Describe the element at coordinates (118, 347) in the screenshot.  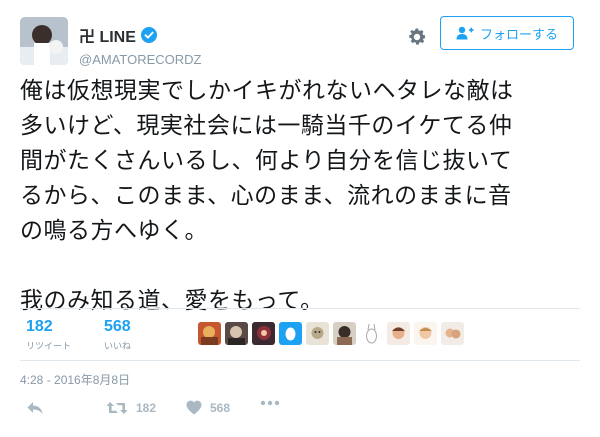
I see `like-label: いいね` at that location.